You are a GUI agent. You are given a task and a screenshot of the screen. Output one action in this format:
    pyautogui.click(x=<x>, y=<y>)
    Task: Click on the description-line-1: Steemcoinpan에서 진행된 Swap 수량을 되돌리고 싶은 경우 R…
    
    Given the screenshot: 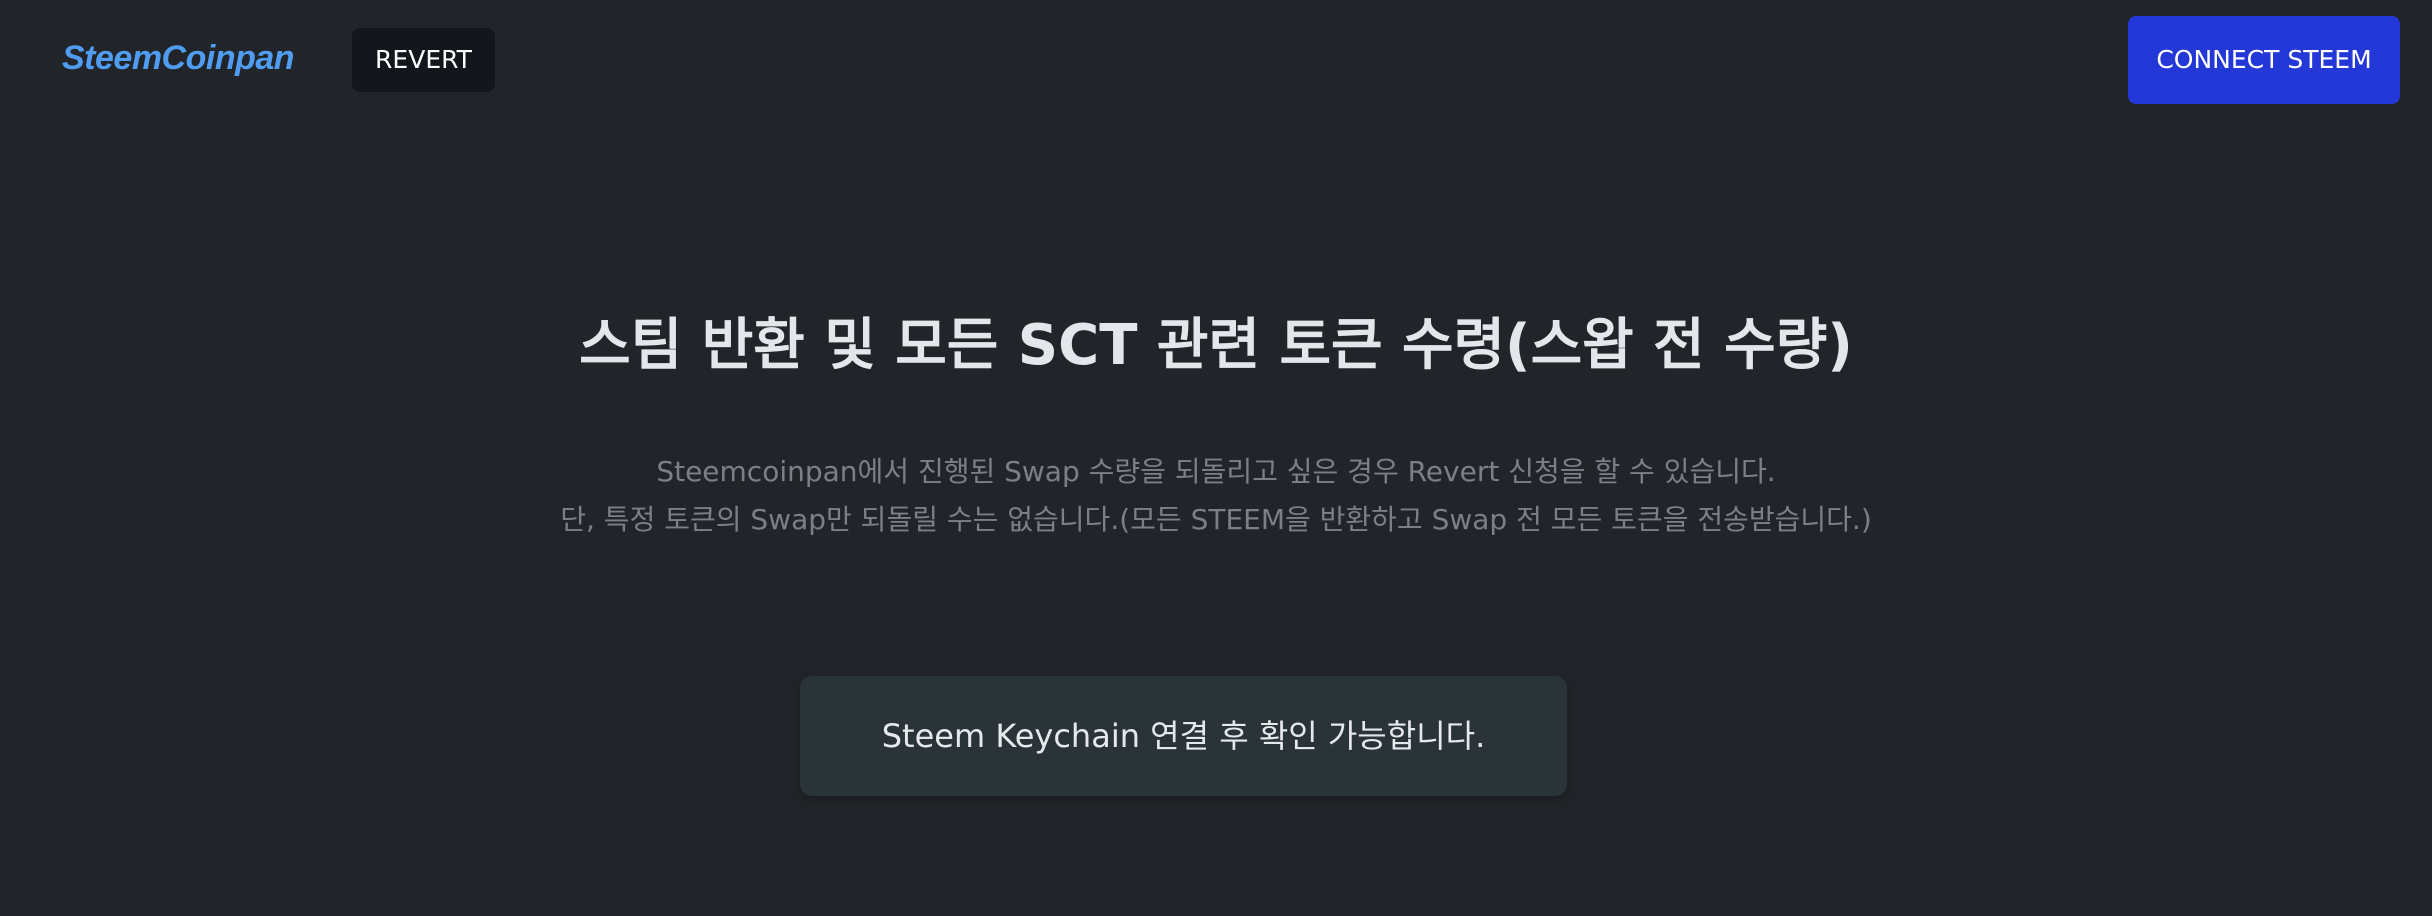 What is the action you would take?
    pyautogui.click(x=1216, y=471)
    